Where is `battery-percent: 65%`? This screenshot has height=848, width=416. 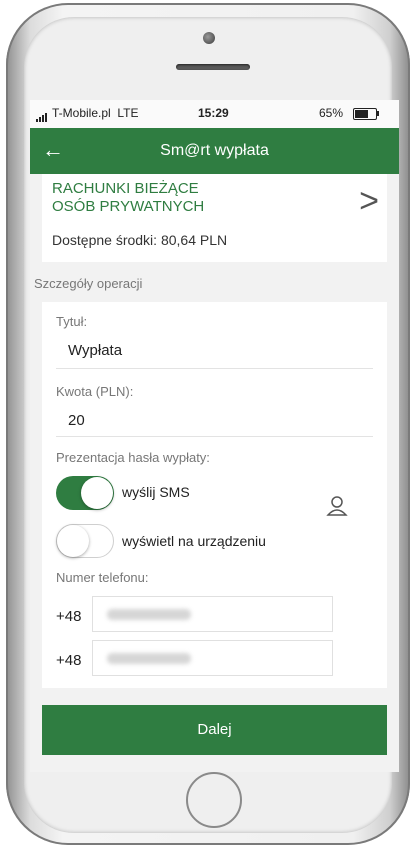 battery-percent: 65% is located at coordinates (331, 113).